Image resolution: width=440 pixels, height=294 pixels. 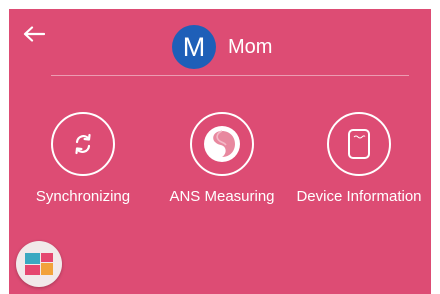 I want to click on device-information-button: Device Information, so click(x=355, y=158).